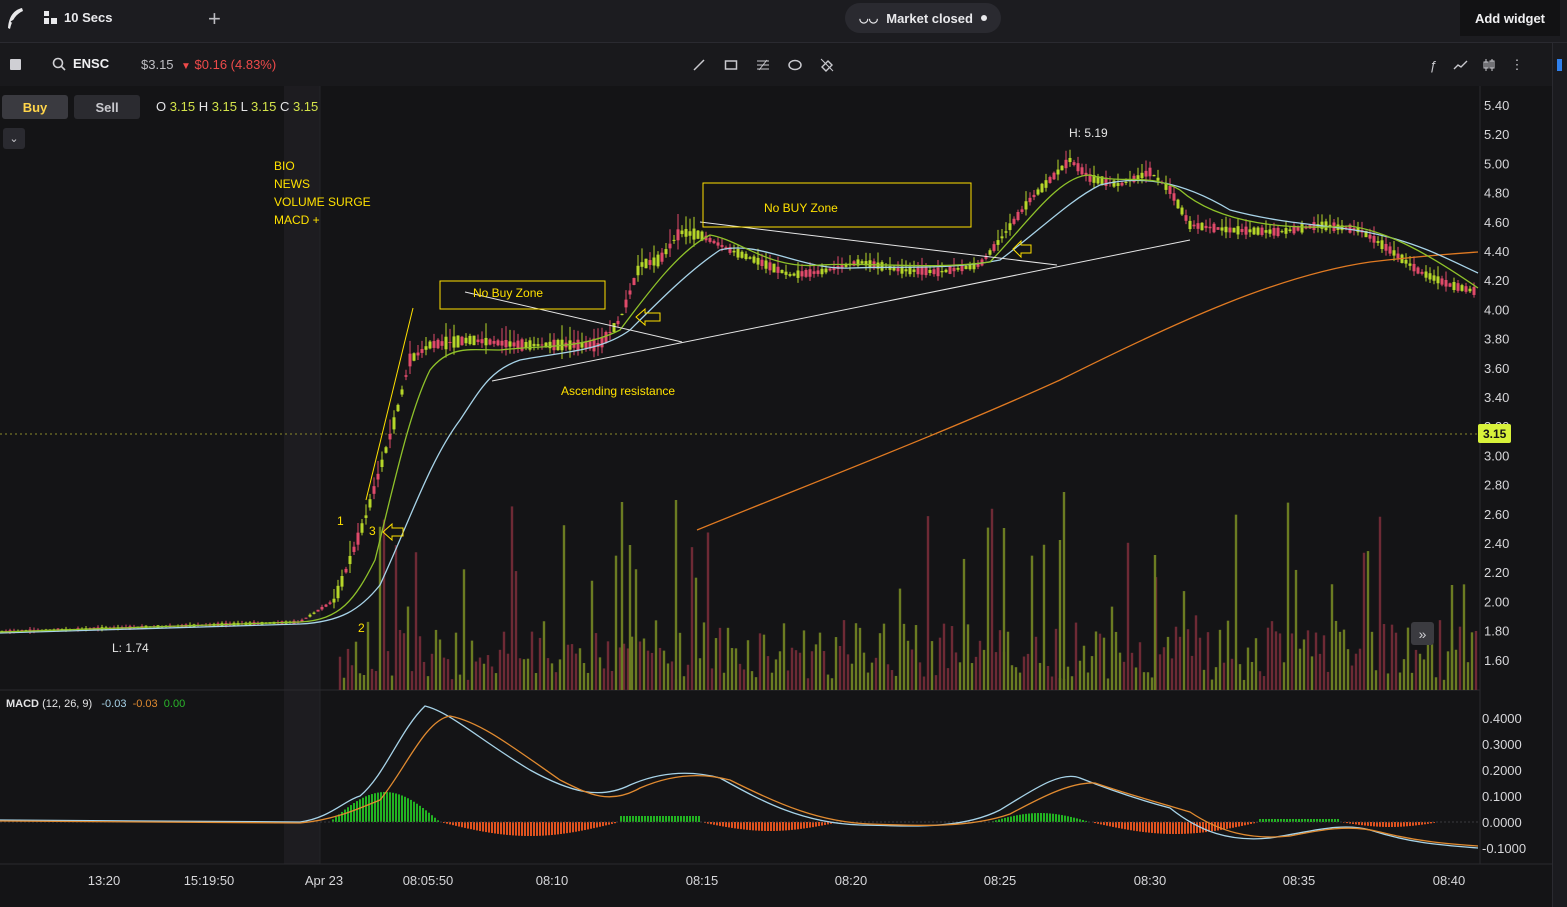  What do you see at coordinates (78, 17) in the screenshot?
I see `timeframe-selector: 10 Secs` at bounding box center [78, 17].